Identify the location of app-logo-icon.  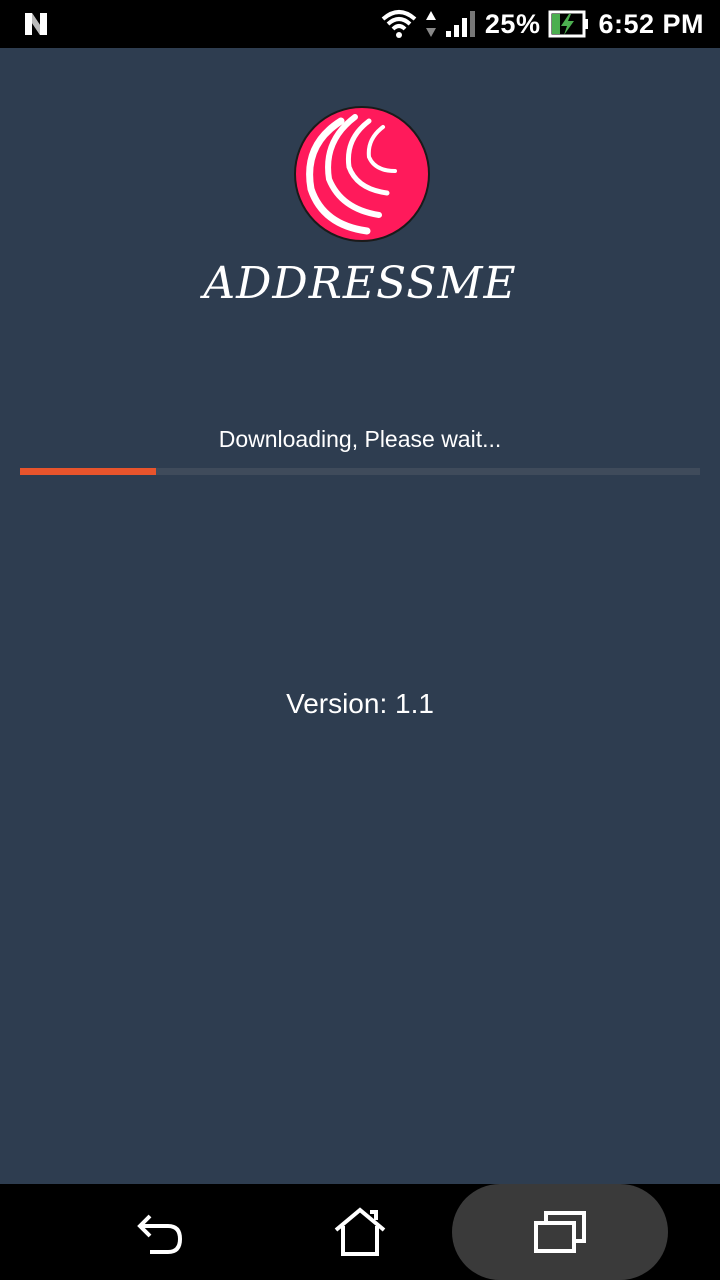
(362, 174).